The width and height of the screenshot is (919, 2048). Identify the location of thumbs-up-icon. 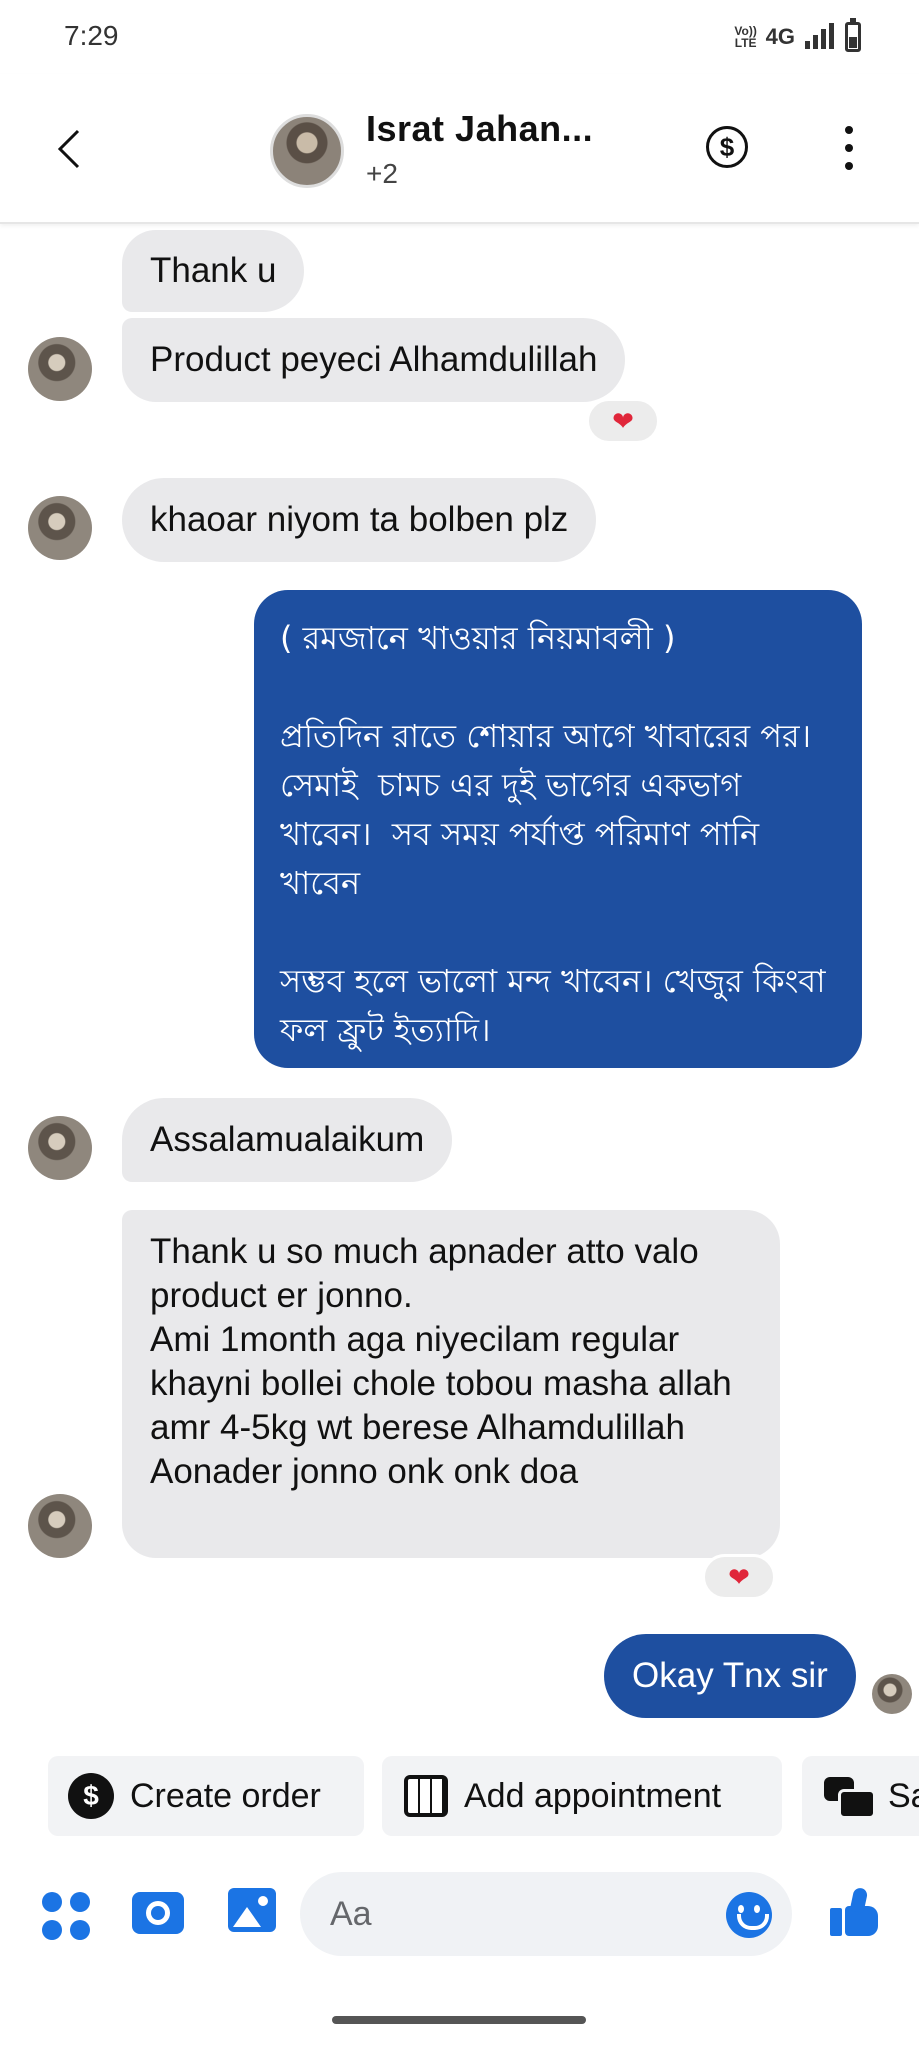
(855, 1912).